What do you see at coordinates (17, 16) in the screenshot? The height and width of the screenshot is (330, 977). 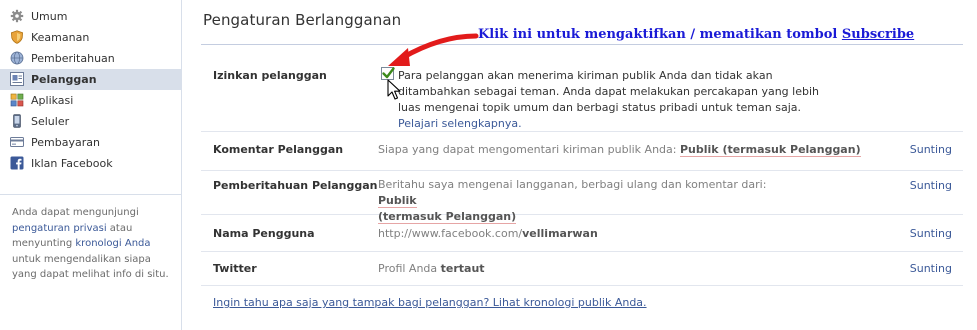 I see `gear-icon` at bounding box center [17, 16].